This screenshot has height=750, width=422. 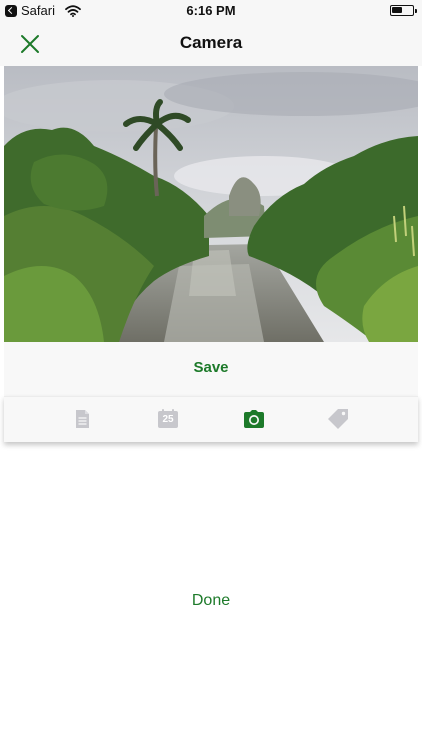 I want to click on status-time: 6:16 PM, so click(x=211, y=10).